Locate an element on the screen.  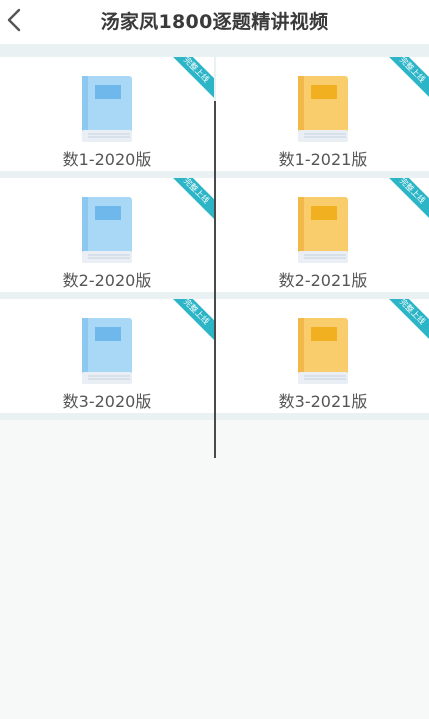
book-card-1-2020: 数1-2020版 完整上线 is located at coordinates (107, 114).